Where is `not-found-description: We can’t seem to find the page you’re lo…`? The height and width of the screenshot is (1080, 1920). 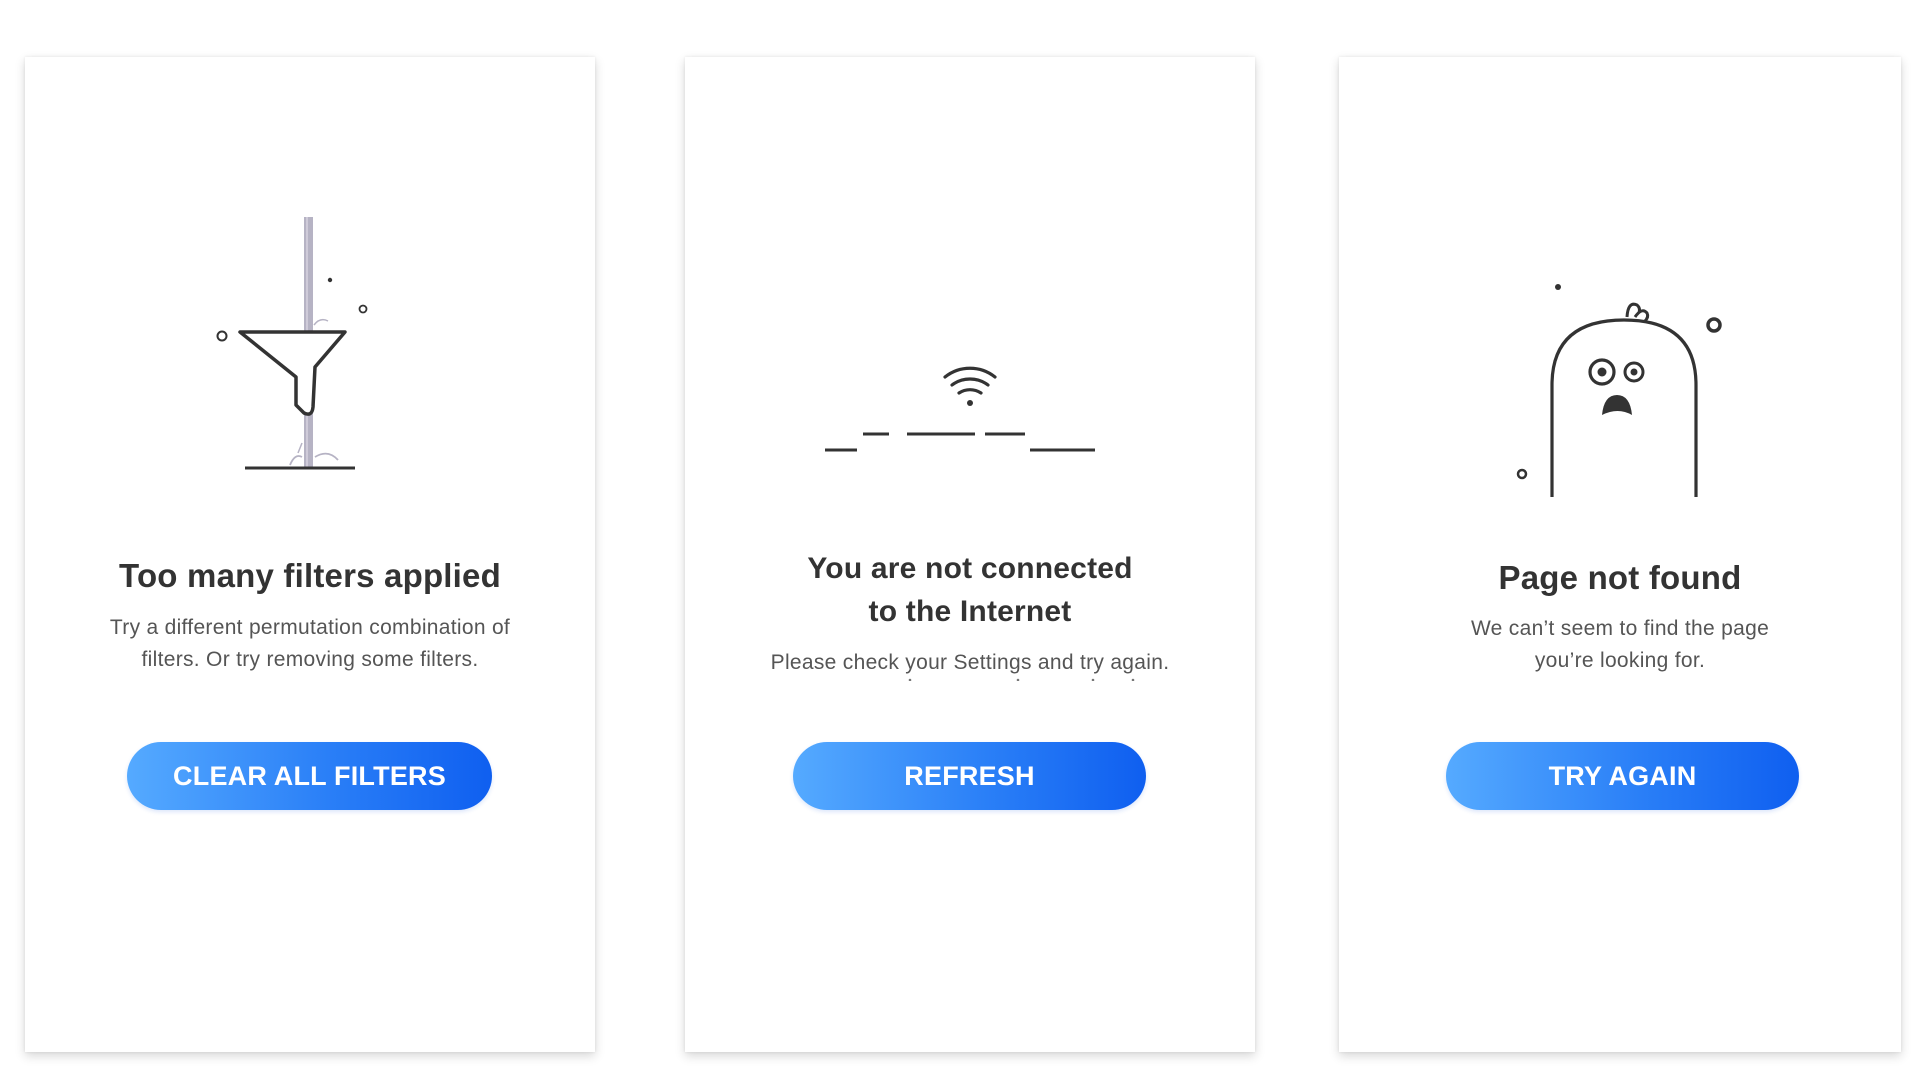 not-found-description: We can’t seem to find the page you’re lo… is located at coordinates (1620, 645).